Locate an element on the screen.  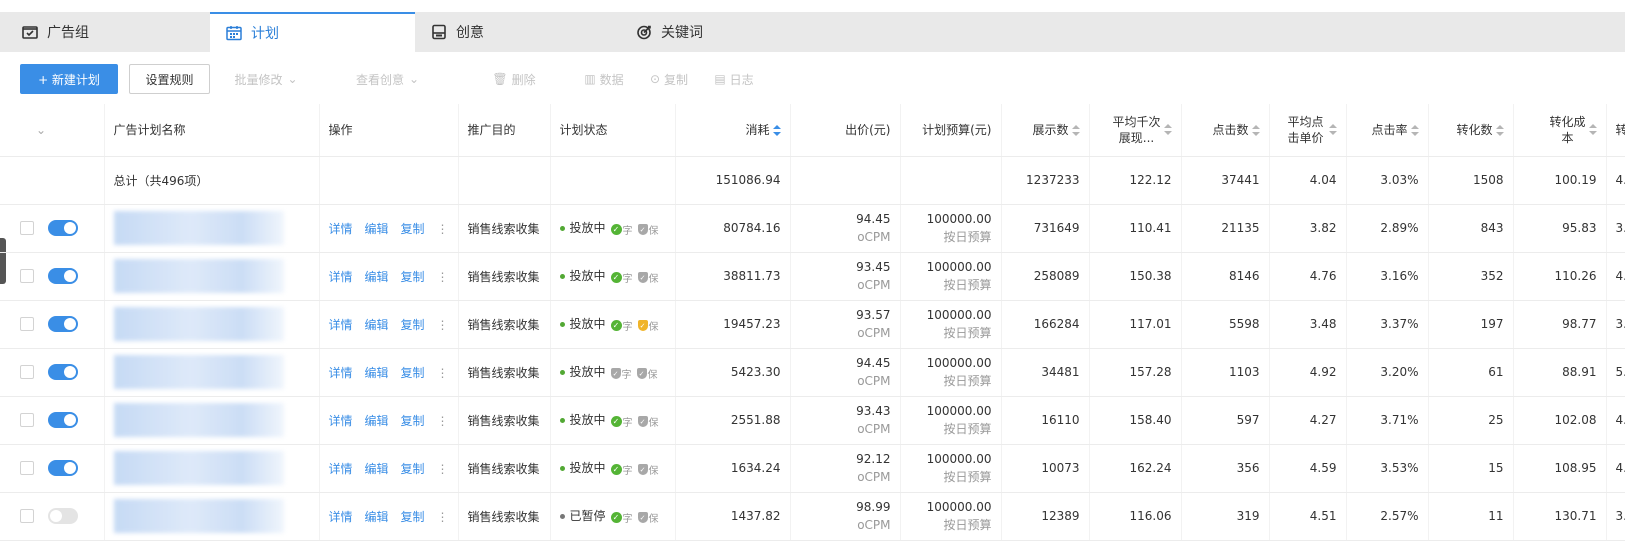
col-cpa: 转化成本 is located at coordinates (1559, 130).